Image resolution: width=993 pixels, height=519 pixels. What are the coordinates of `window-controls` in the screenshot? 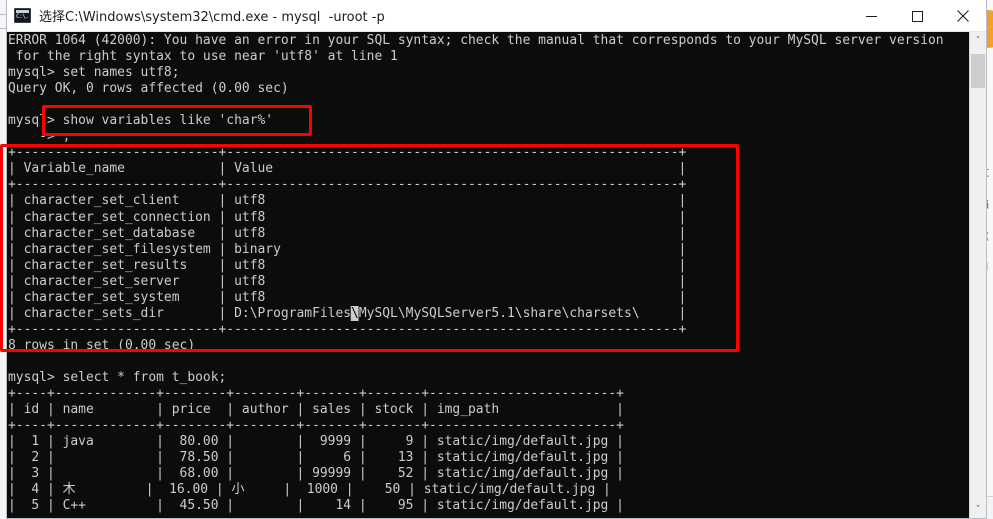 It's located at (917, 16).